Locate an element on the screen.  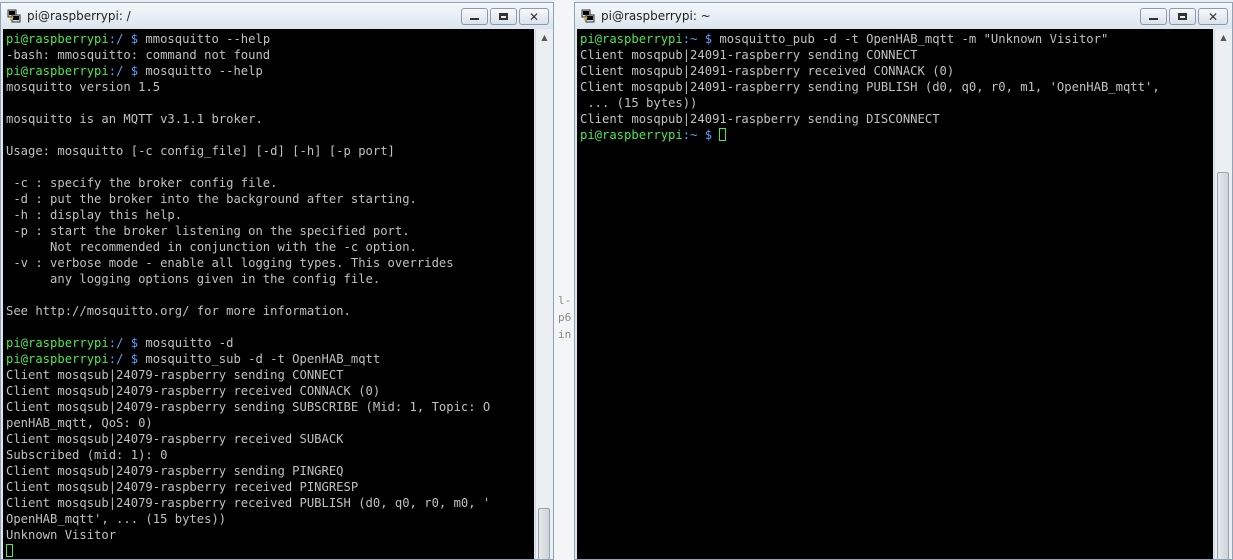
maximize-icon is located at coordinates (503, 16).